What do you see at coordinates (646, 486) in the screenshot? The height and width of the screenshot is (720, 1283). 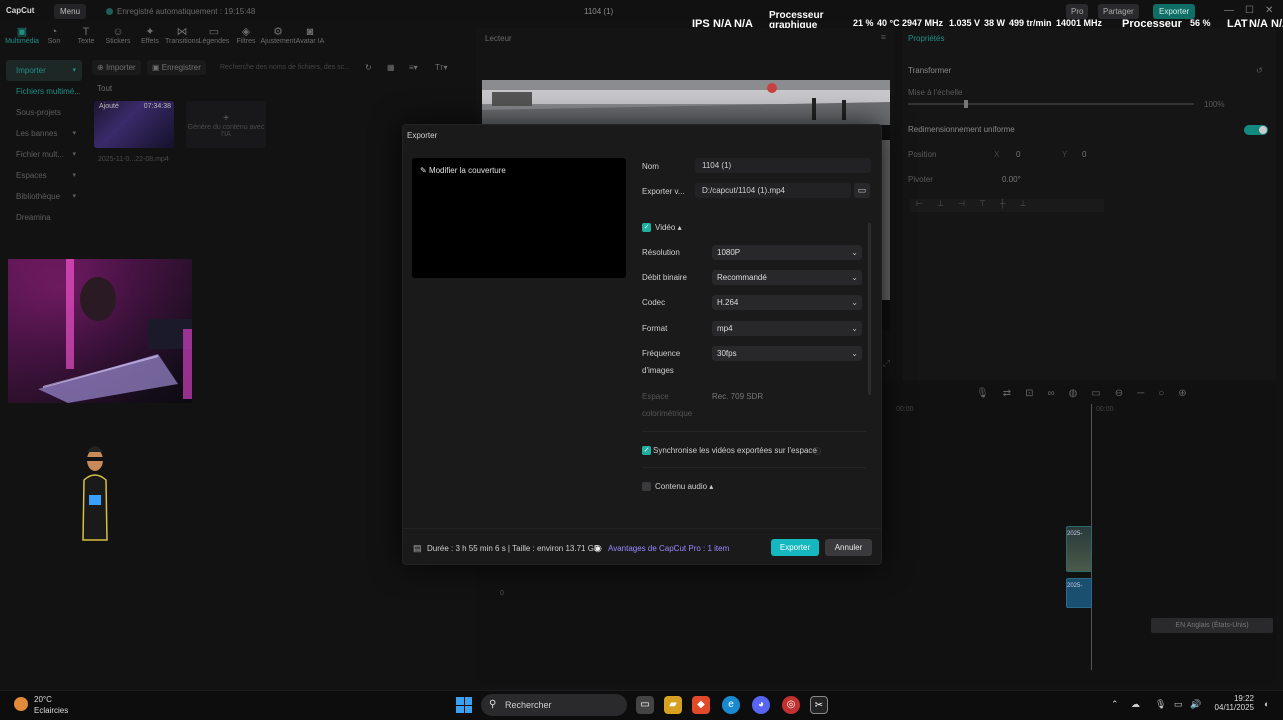 I see `audio-checkbox` at bounding box center [646, 486].